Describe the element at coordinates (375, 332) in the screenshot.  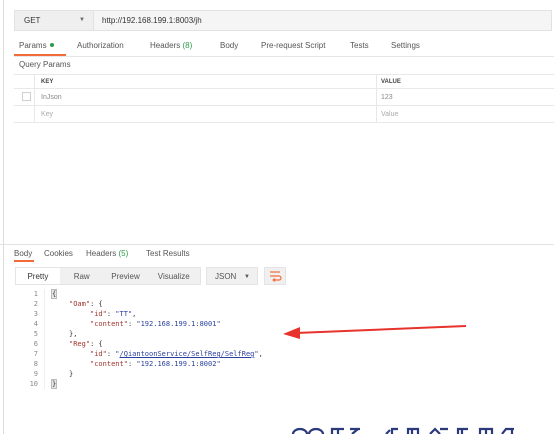
I see `red-annotation-arrow` at that location.